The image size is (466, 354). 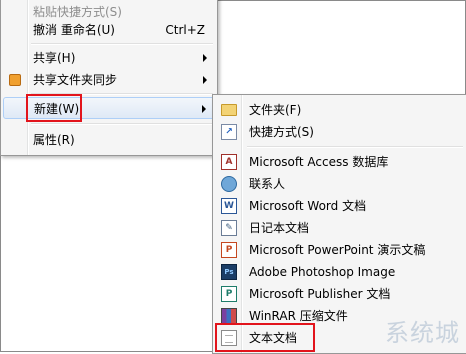 I want to click on submenu-item-label: Microsoft PowerPoint 演示文稿, so click(x=337, y=250).